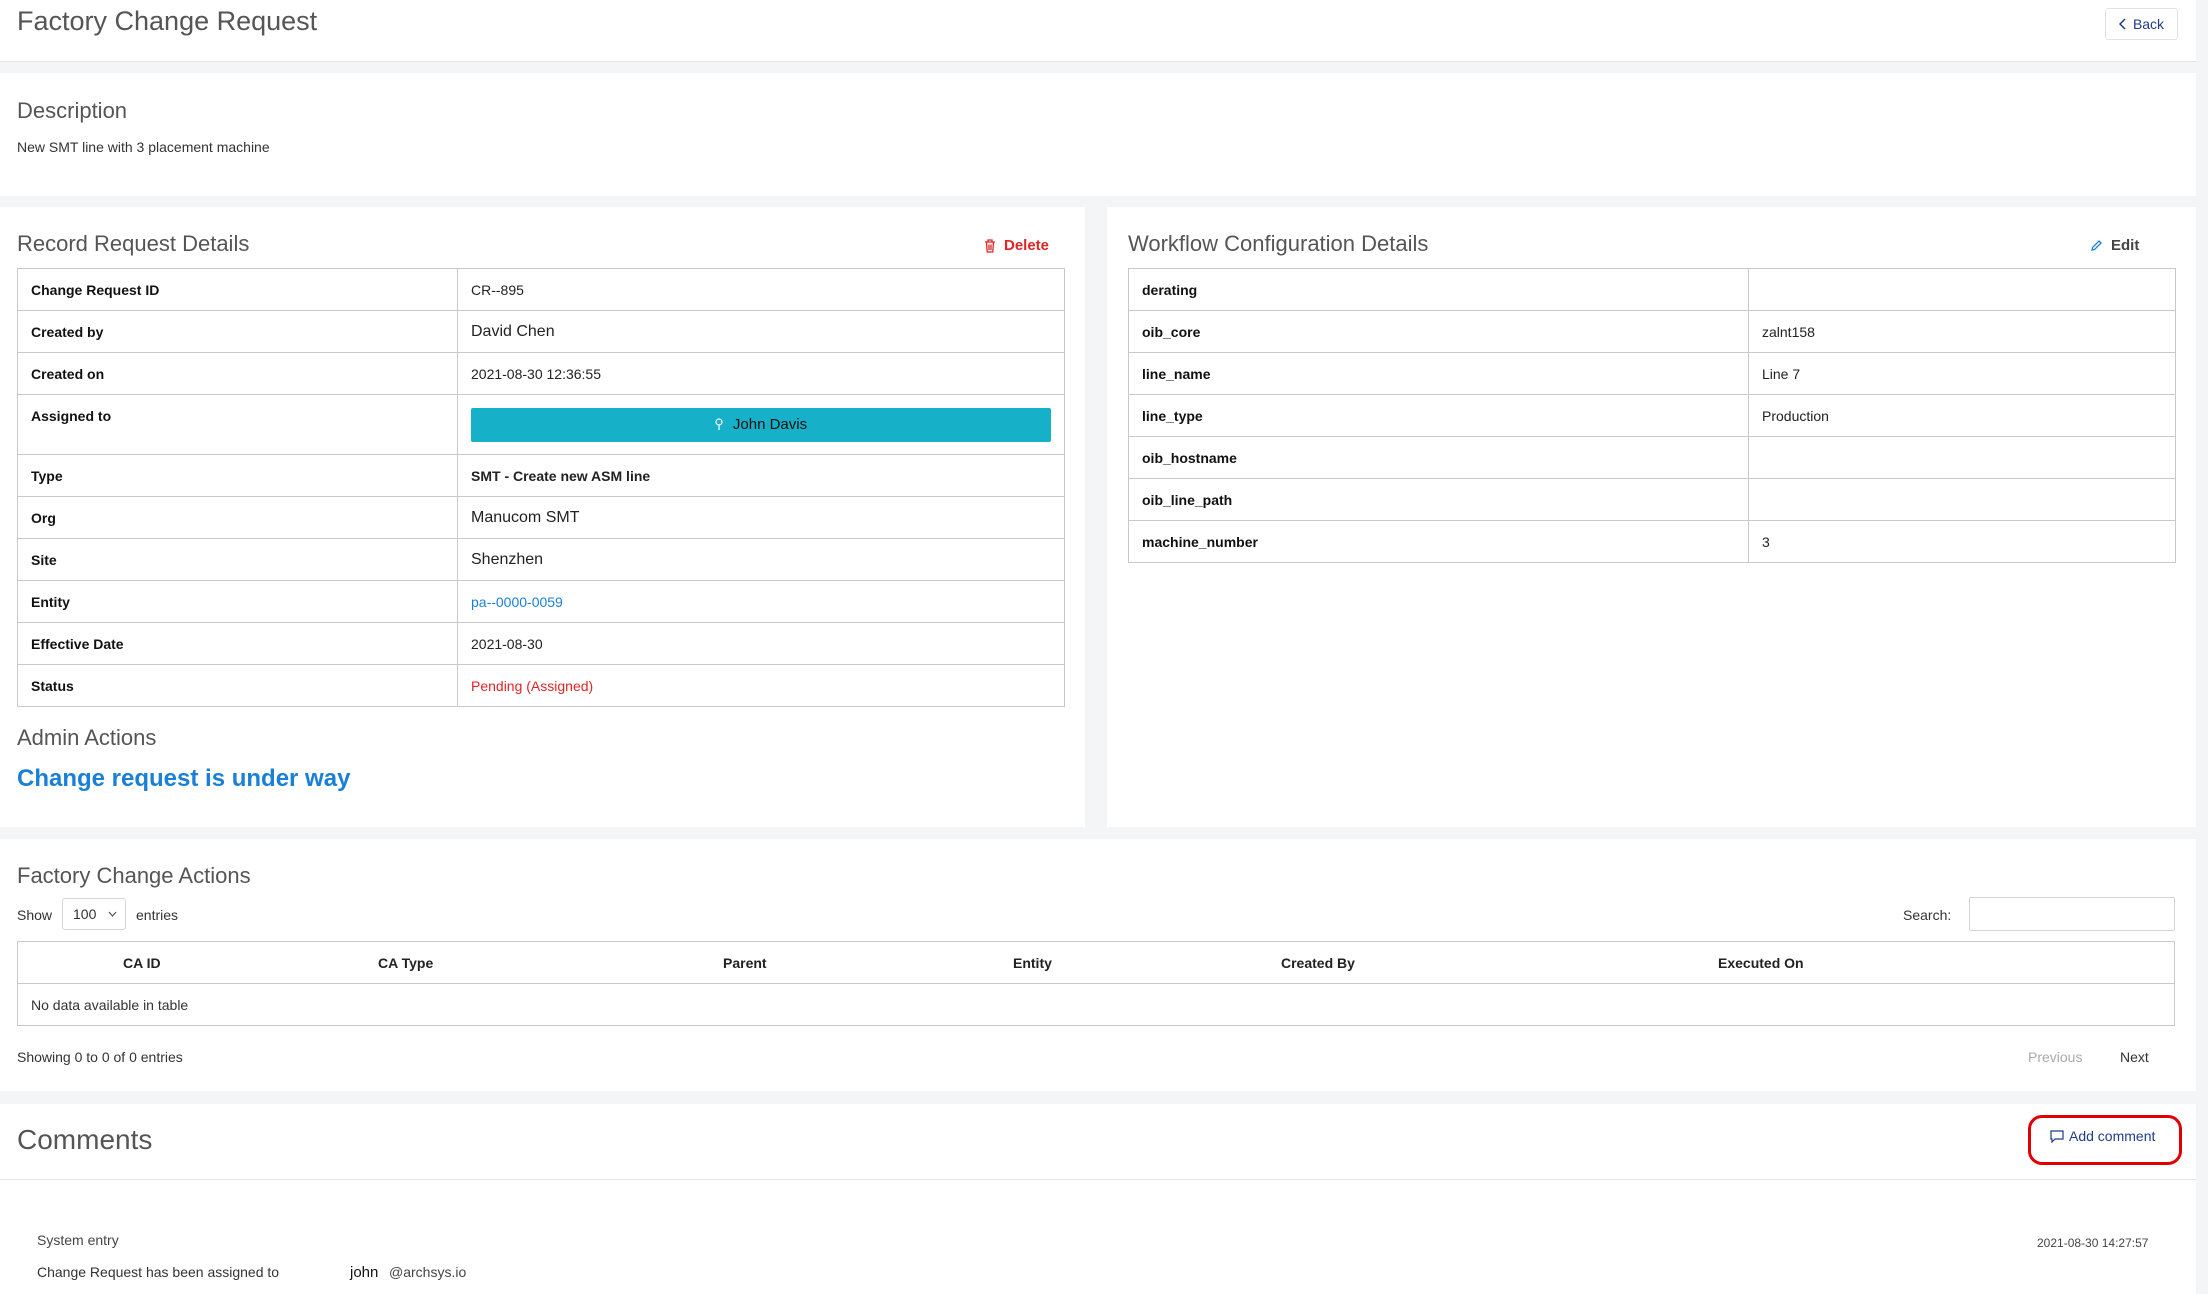  I want to click on table-row: No data available in table, so click(1096, 1005).